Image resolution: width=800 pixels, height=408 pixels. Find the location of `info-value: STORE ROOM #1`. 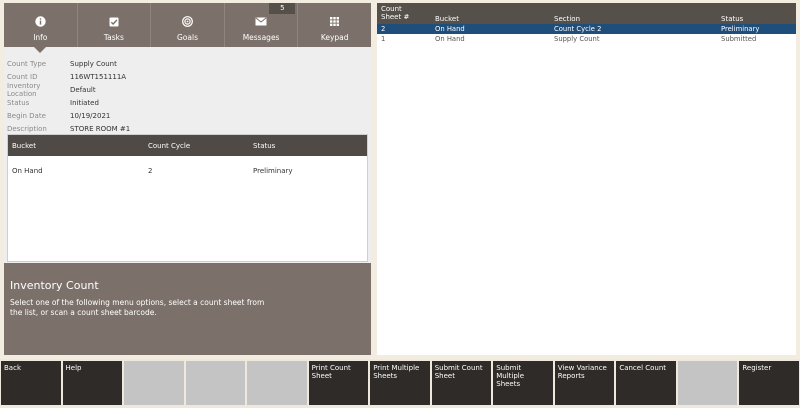

info-value: STORE ROOM #1 is located at coordinates (100, 128).